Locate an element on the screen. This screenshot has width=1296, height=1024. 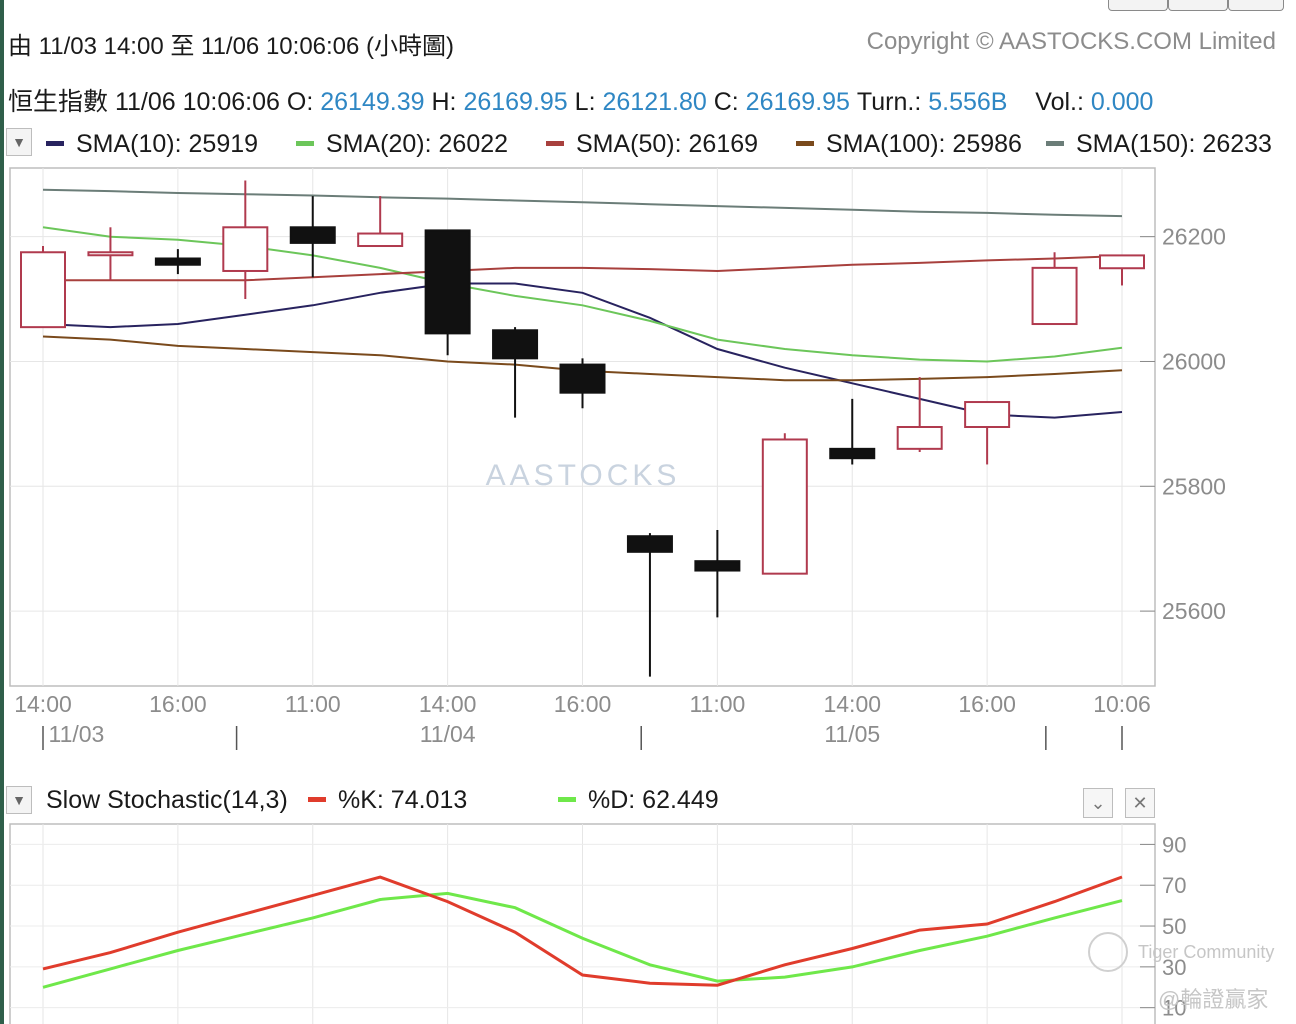
high-label: H: is located at coordinates (444, 102).